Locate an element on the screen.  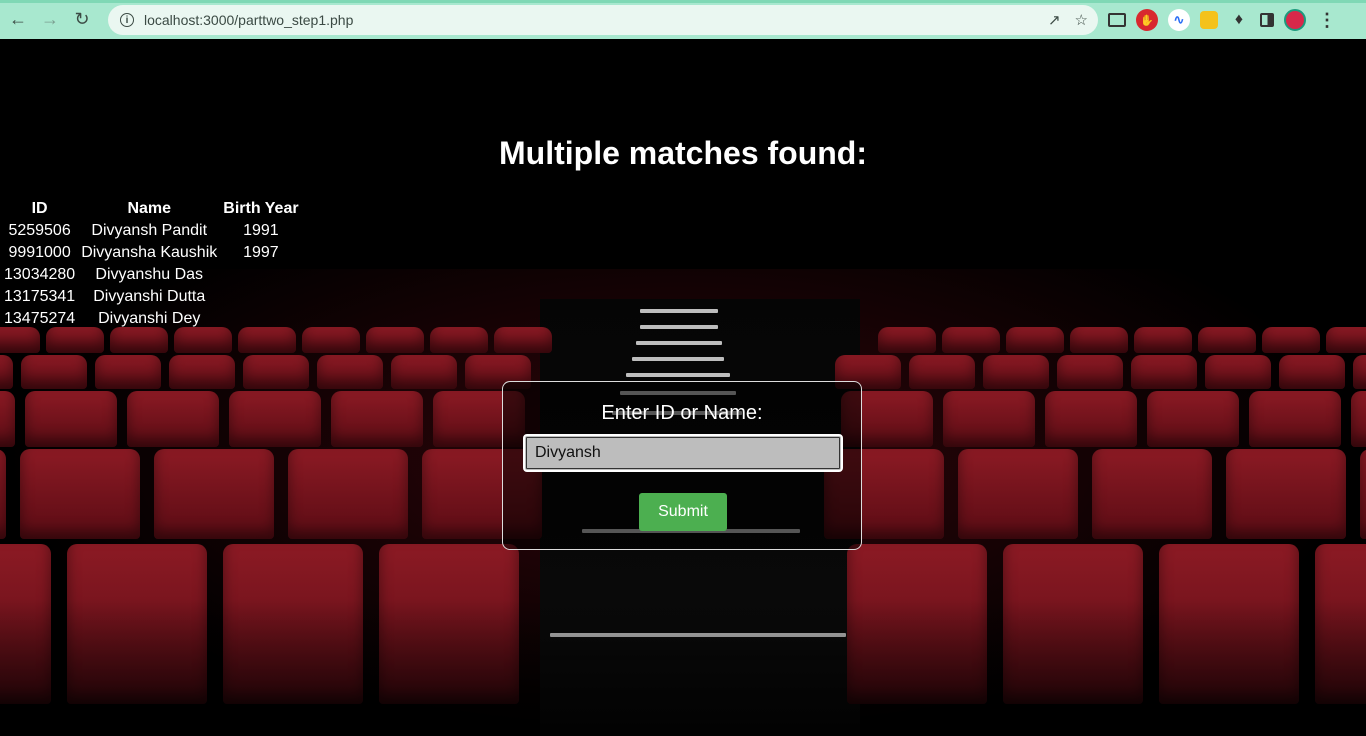
table-header-row: ID Name Birth Year is located at coordinates (151, 209).